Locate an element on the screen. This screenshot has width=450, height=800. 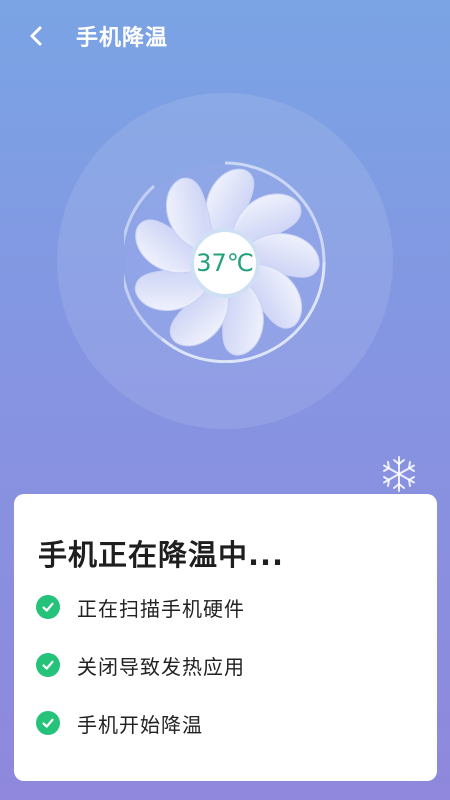
step-item: 关闭导致发热应用 is located at coordinates (140, 665).